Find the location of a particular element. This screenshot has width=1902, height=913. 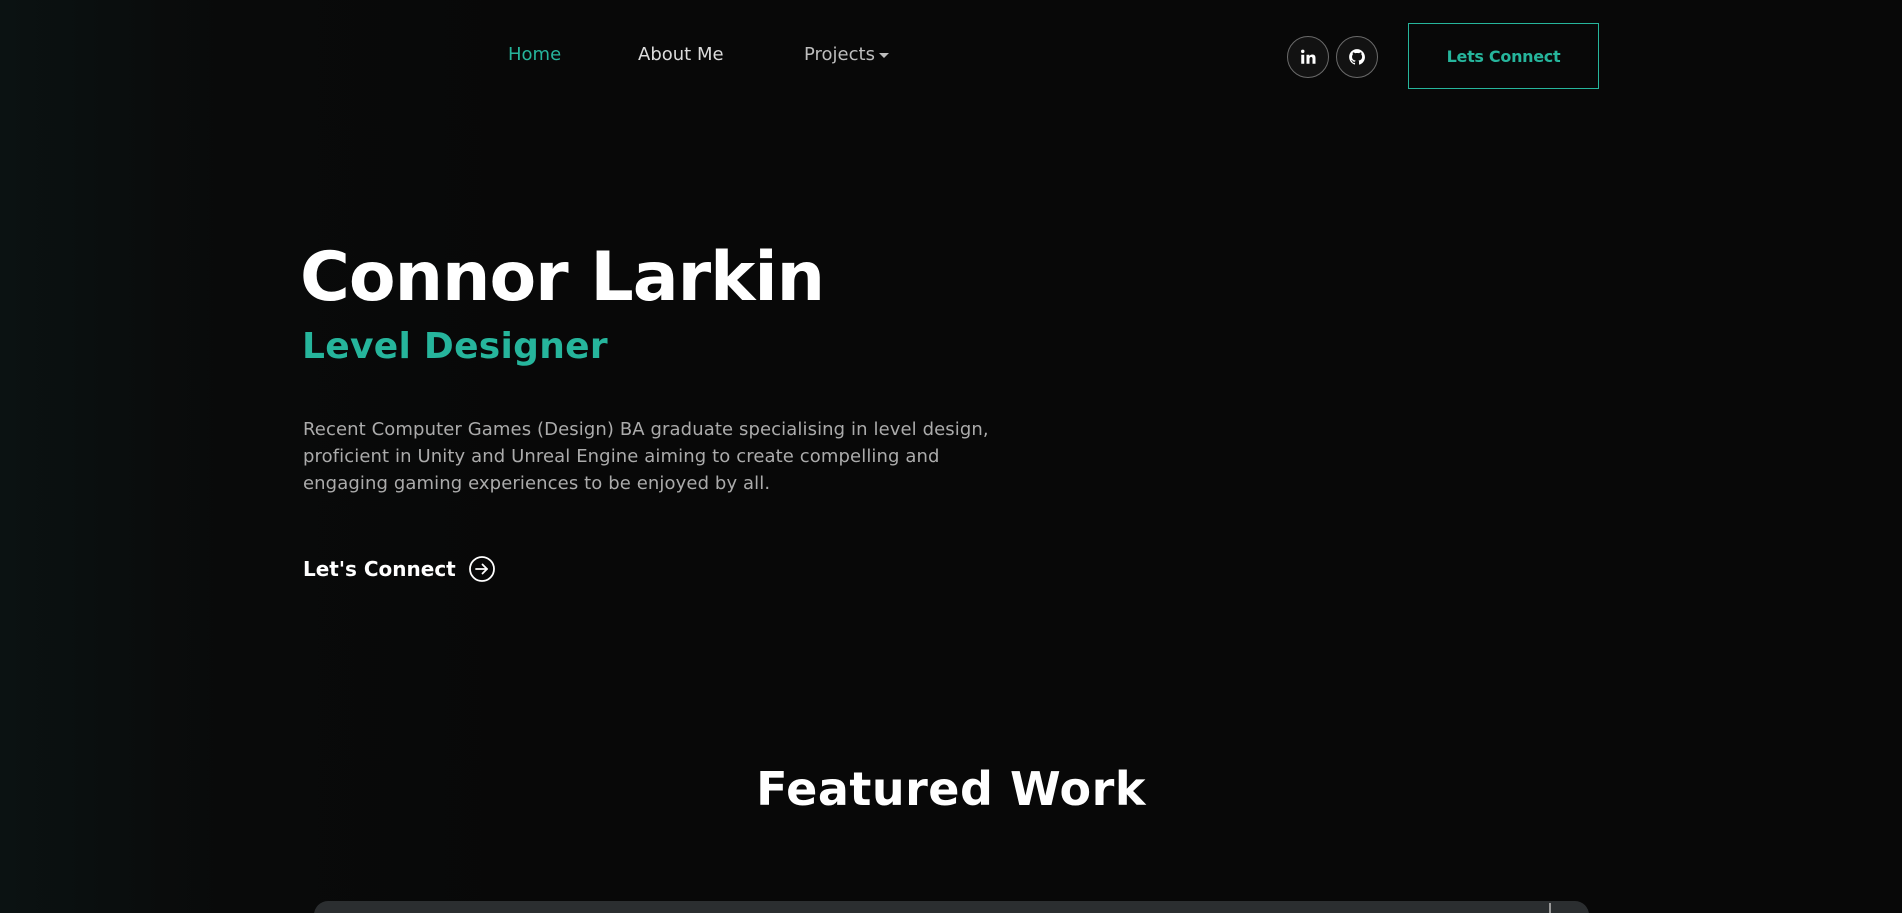

chevron-down-icon is located at coordinates (883, 55).